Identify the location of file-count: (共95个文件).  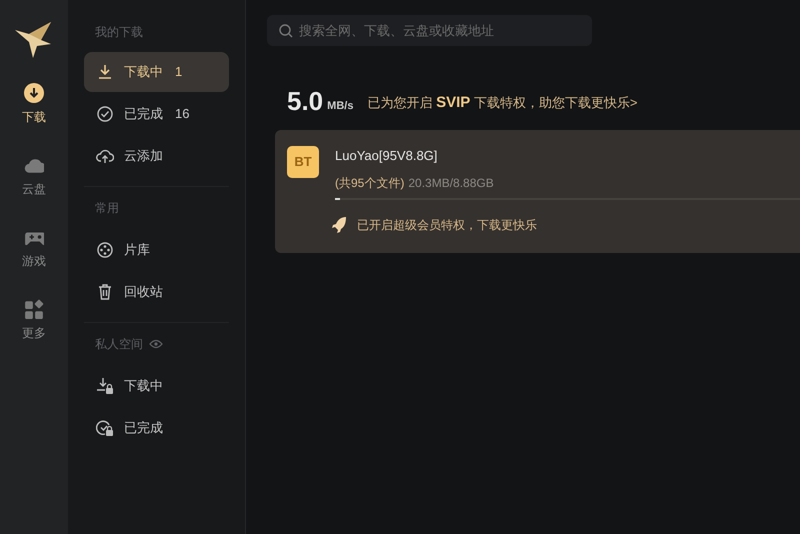
(369, 183).